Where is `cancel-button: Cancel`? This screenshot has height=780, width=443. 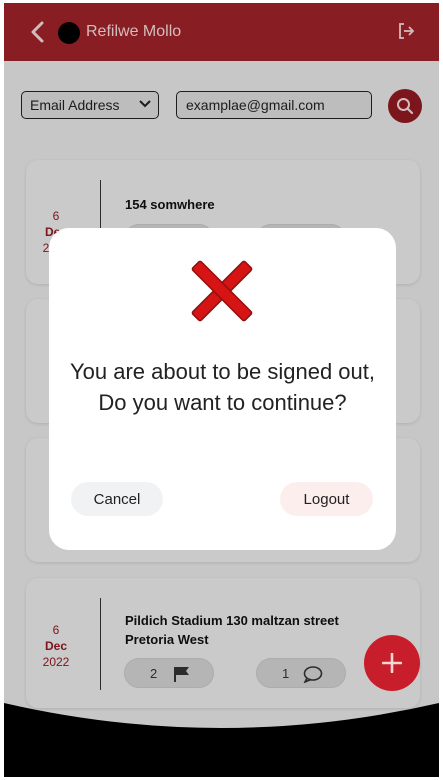
cancel-button: Cancel is located at coordinates (117, 499).